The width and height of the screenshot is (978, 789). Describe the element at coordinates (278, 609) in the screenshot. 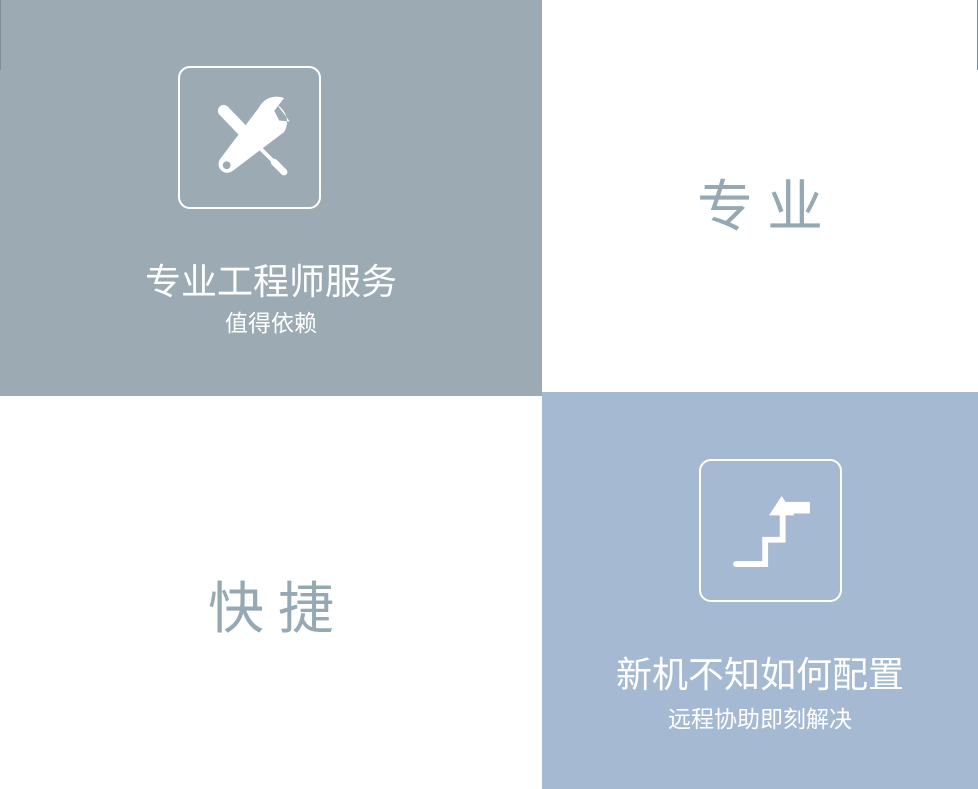

I see `fast-label: 快捷` at that location.